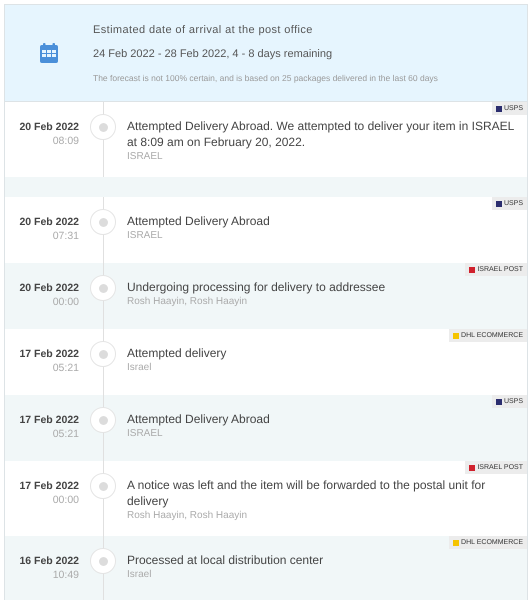 This screenshot has width=532, height=600. I want to click on event-title: Undergoing processing for delivery to addressee, so click(256, 287).